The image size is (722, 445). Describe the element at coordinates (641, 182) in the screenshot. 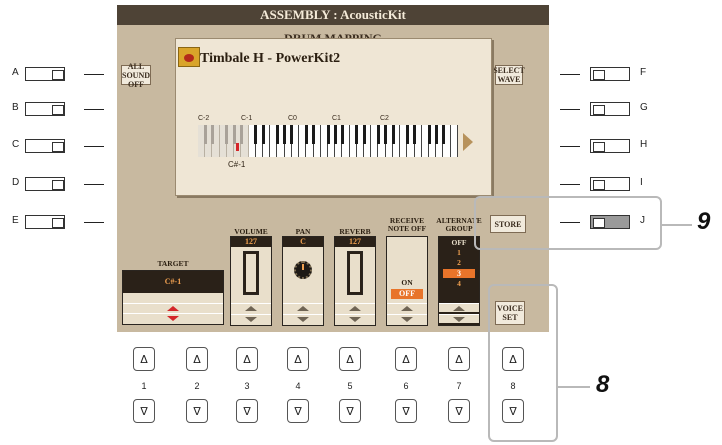

I see `side-button-letter: I` at that location.